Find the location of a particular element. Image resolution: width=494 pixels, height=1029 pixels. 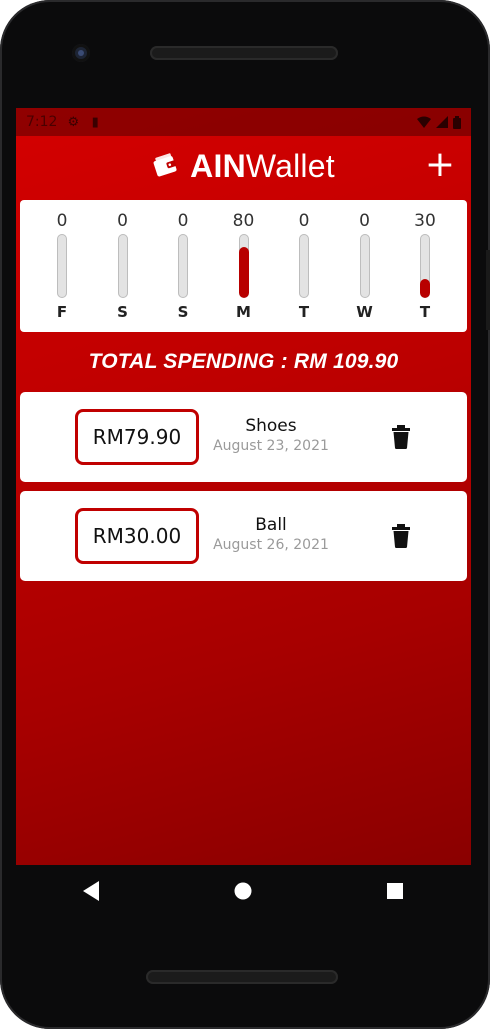

brand-regular: Wallet is located at coordinates (290, 165).